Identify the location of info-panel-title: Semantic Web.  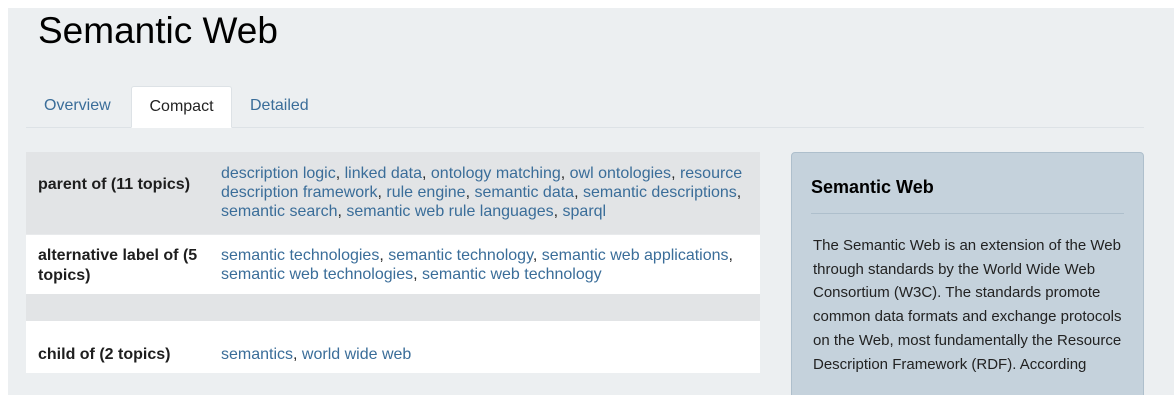
(872, 187).